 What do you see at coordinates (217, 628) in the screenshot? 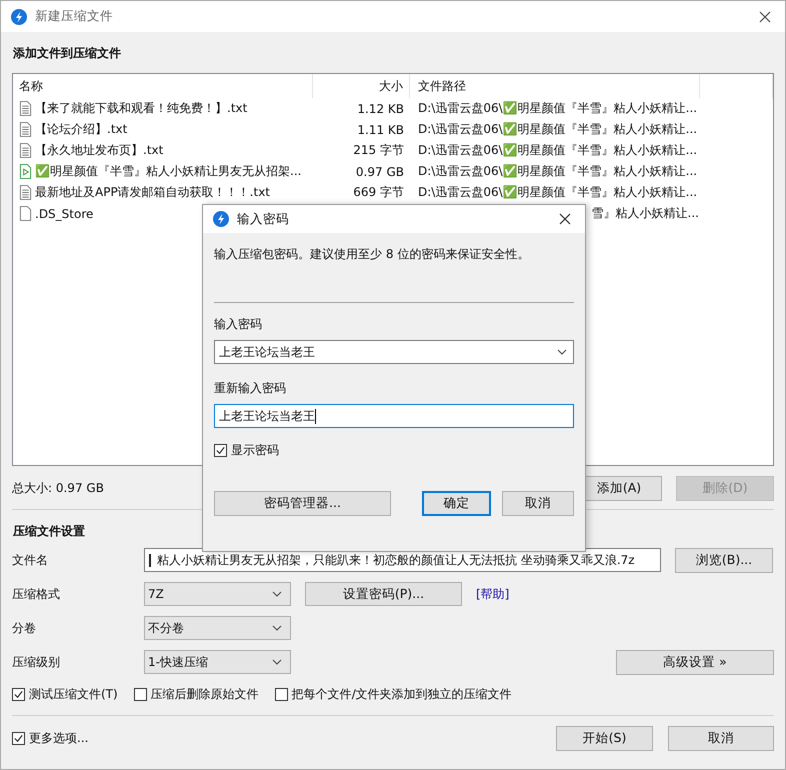
I see `volume-dropdown: 不分卷` at bounding box center [217, 628].